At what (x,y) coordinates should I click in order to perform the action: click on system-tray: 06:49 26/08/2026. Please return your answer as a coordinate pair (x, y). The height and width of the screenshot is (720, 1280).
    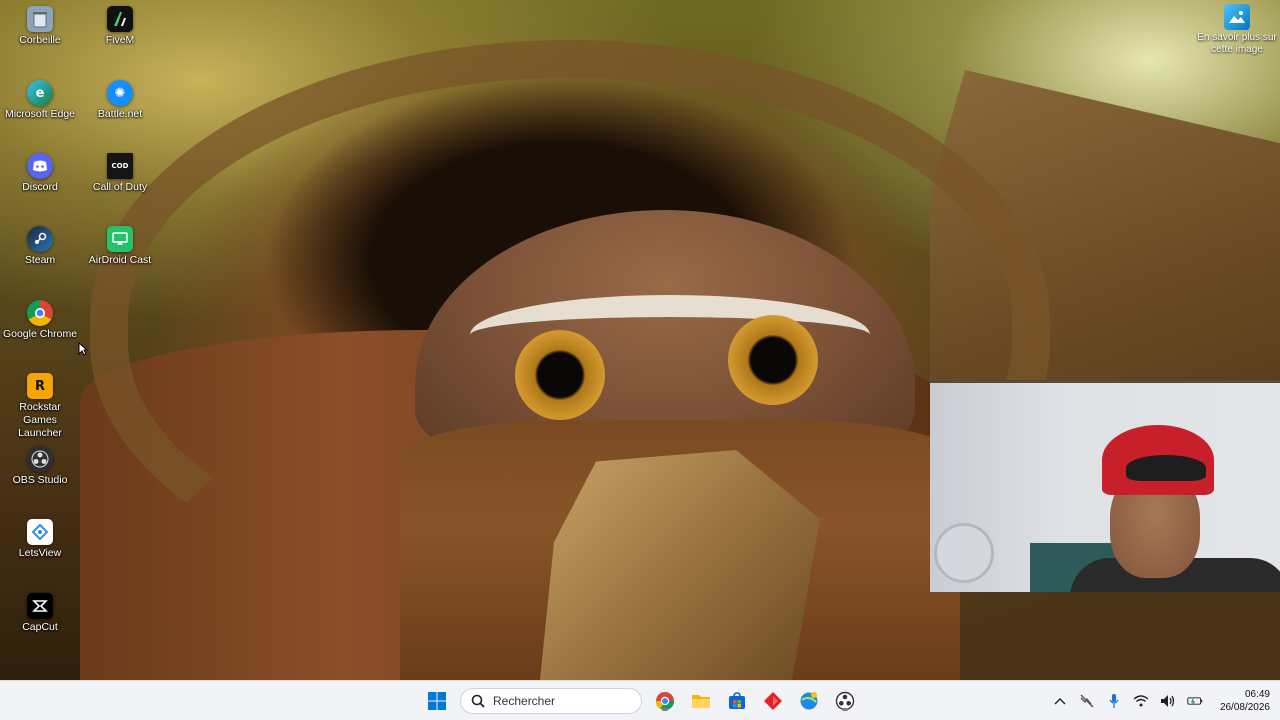
    Looking at the image, I should click on (1161, 700).